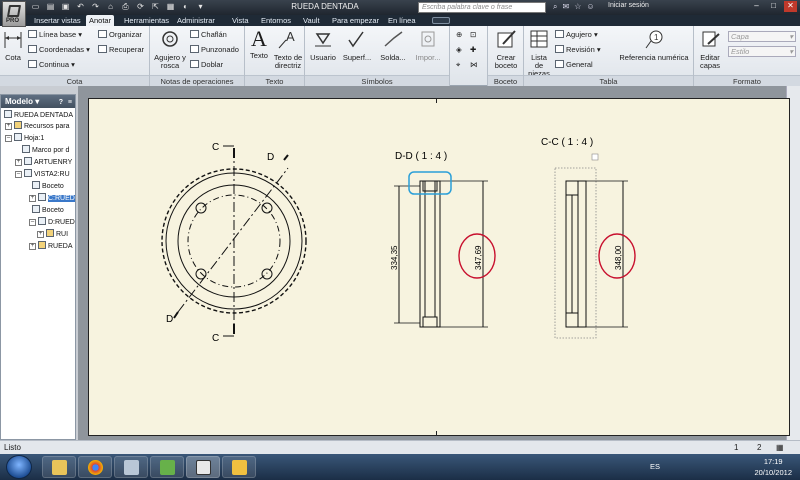 This screenshot has width=800, height=480. Describe the element at coordinates (474, 64) in the screenshot. I see `bisector-icon: ⋈` at that location.